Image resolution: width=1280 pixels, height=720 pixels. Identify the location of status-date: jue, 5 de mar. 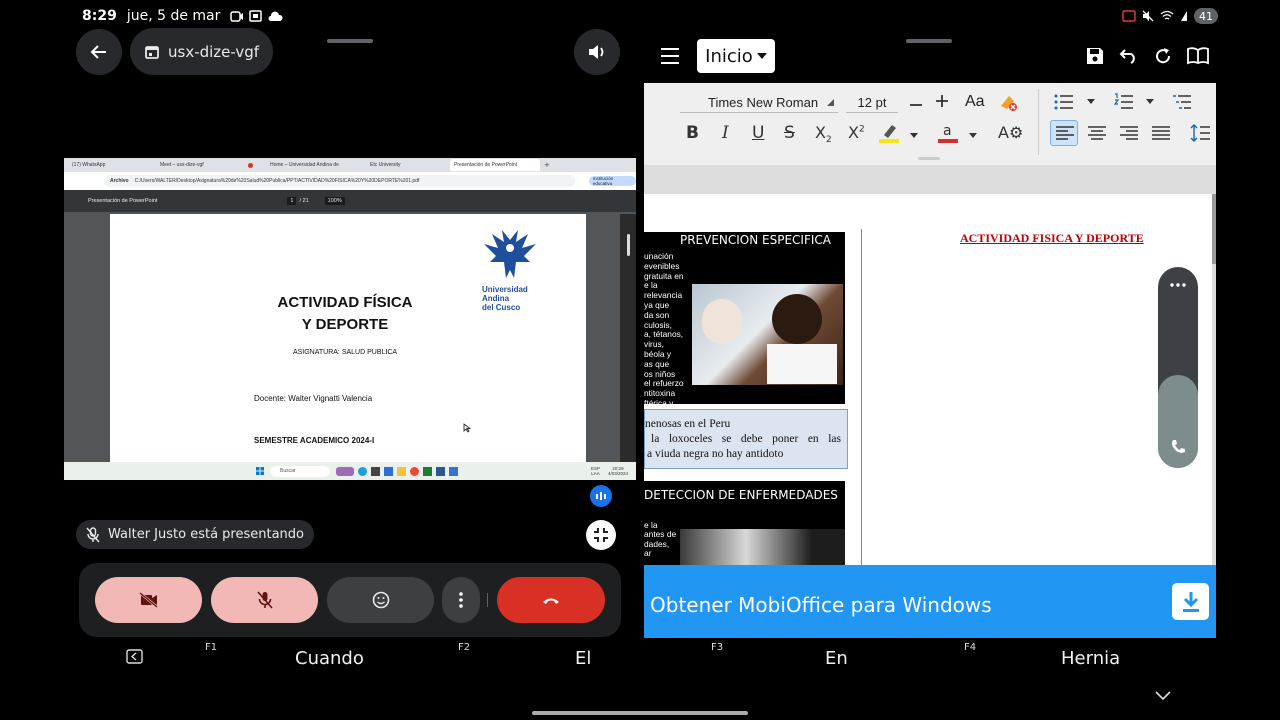
(173, 16).